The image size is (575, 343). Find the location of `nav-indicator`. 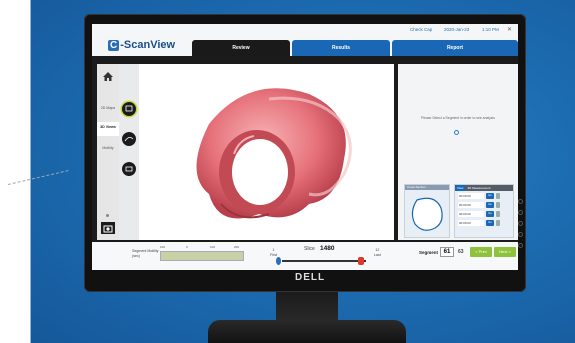

nav-indicator is located at coordinates (107, 215).